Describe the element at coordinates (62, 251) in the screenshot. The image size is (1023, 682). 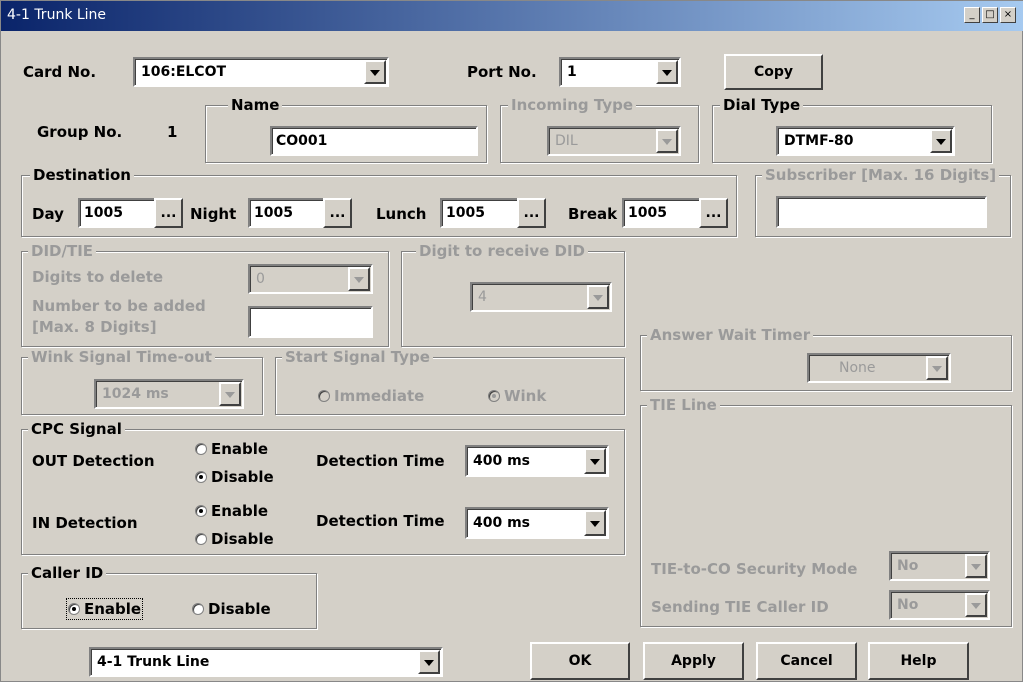
I see `did-tie-caption: DID/TIE` at that location.